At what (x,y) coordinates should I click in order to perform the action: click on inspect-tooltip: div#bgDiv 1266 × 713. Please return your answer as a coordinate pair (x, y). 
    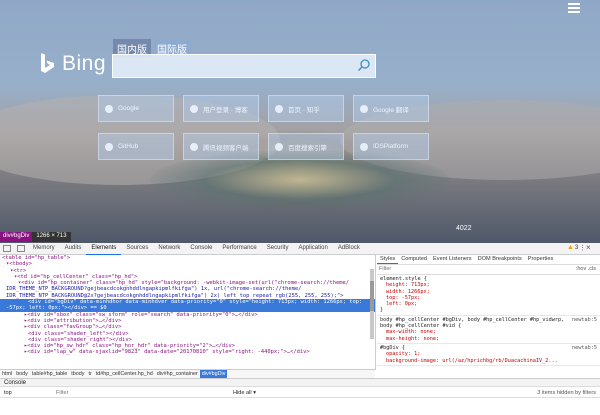
    Looking at the image, I should click on (35, 237).